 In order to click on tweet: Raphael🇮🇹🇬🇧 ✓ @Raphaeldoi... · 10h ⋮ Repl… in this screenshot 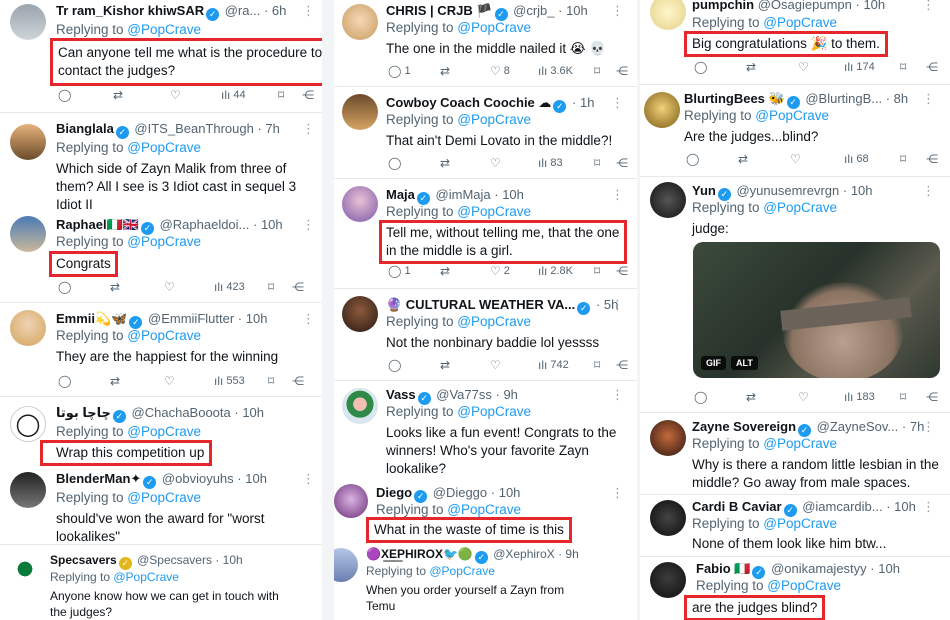, I will do `click(161, 257)`.